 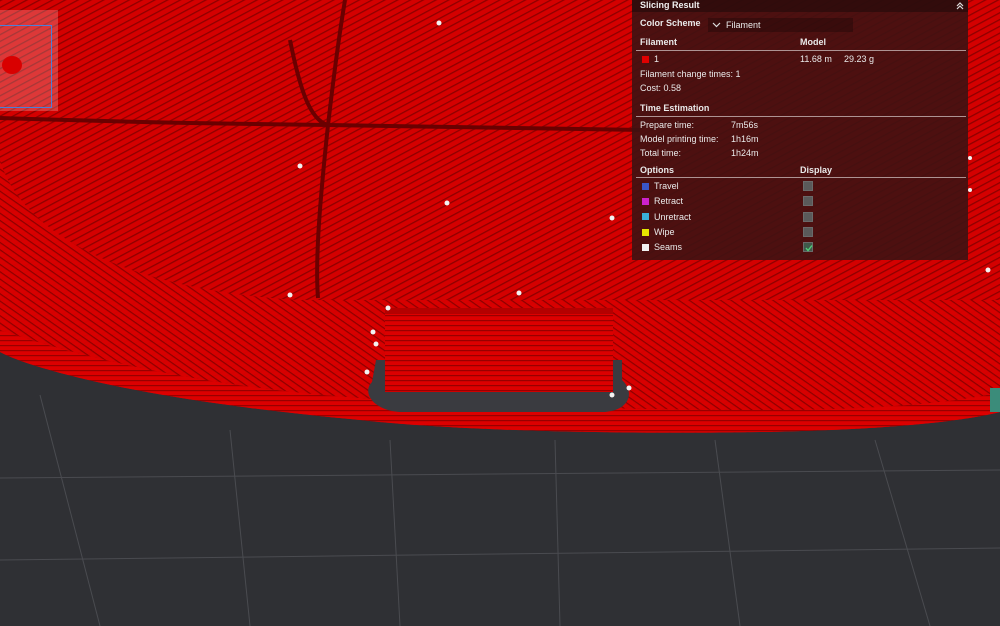 I want to click on total-time-value: 1h24m, so click(x=745, y=153).